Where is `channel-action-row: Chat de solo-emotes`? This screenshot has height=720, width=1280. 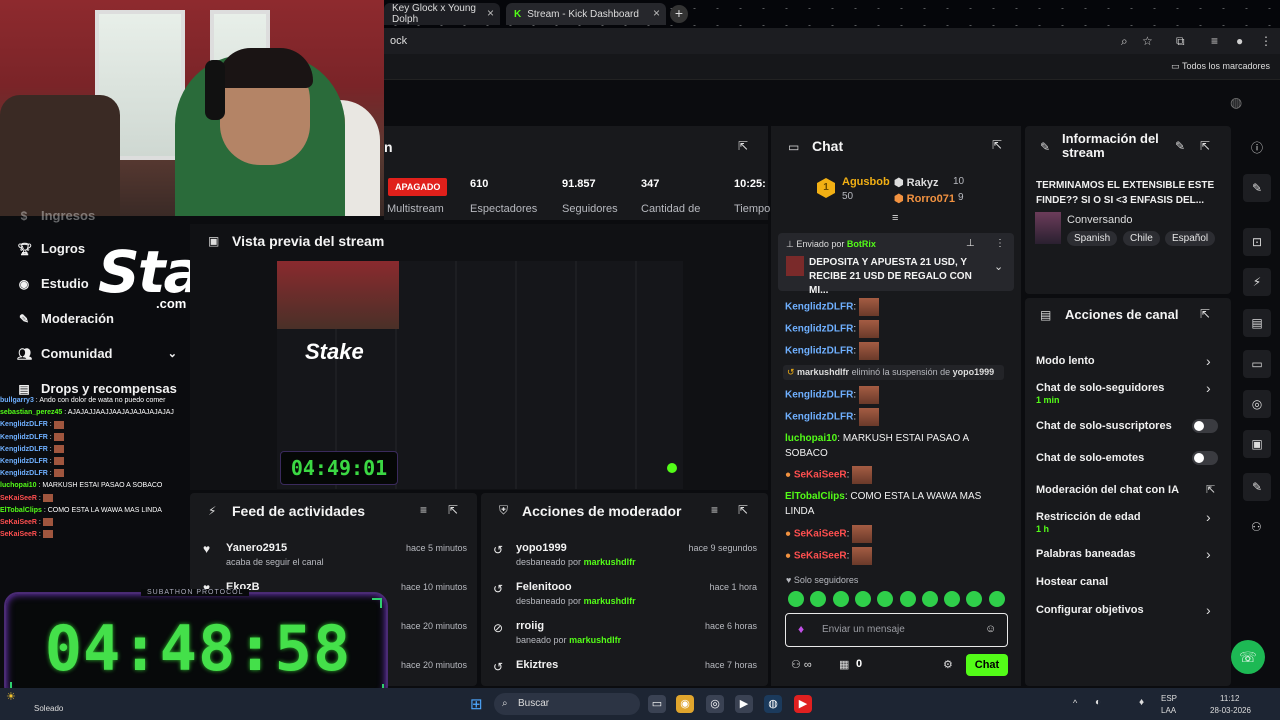
channel-action-row: Chat de solo-emotes is located at coordinates (1128, 462).